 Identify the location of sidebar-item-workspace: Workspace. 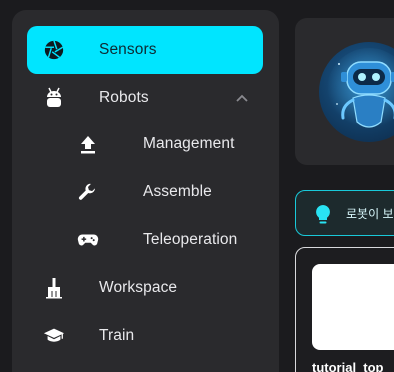
(145, 288).